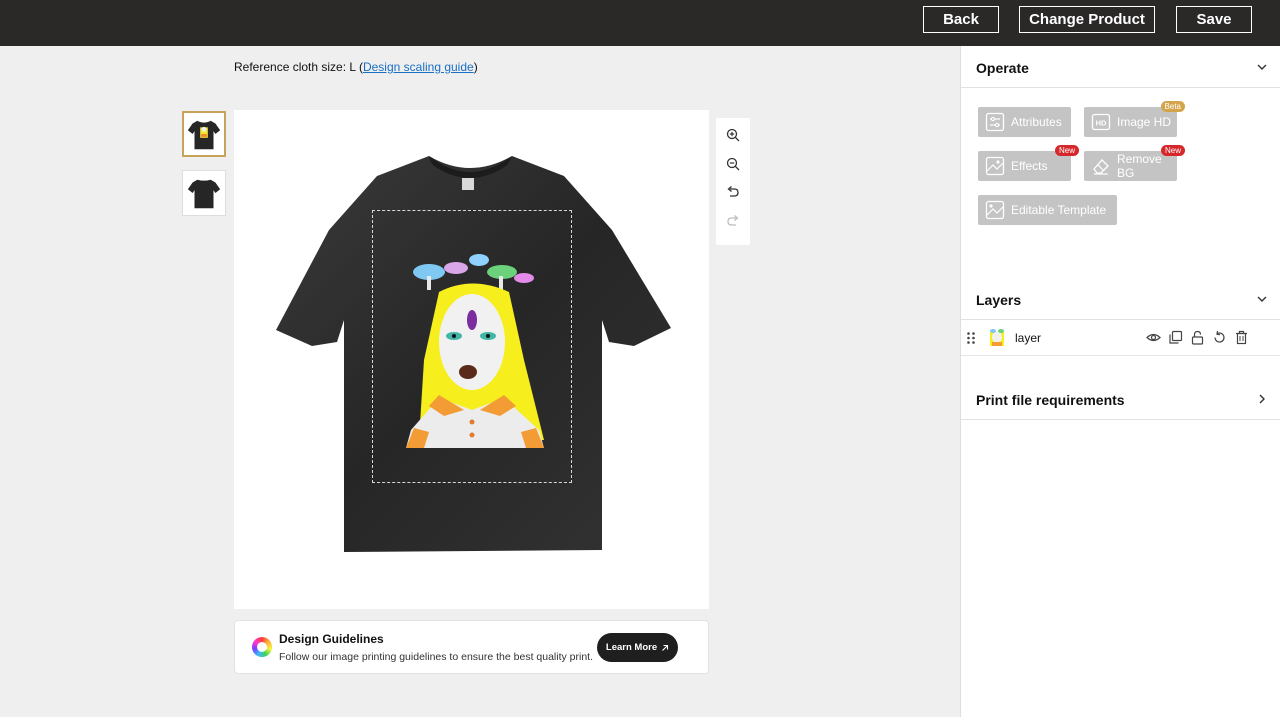 The width and height of the screenshot is (1280, 717). I want to click on beta-badge: Beta, so click(1172, 106).